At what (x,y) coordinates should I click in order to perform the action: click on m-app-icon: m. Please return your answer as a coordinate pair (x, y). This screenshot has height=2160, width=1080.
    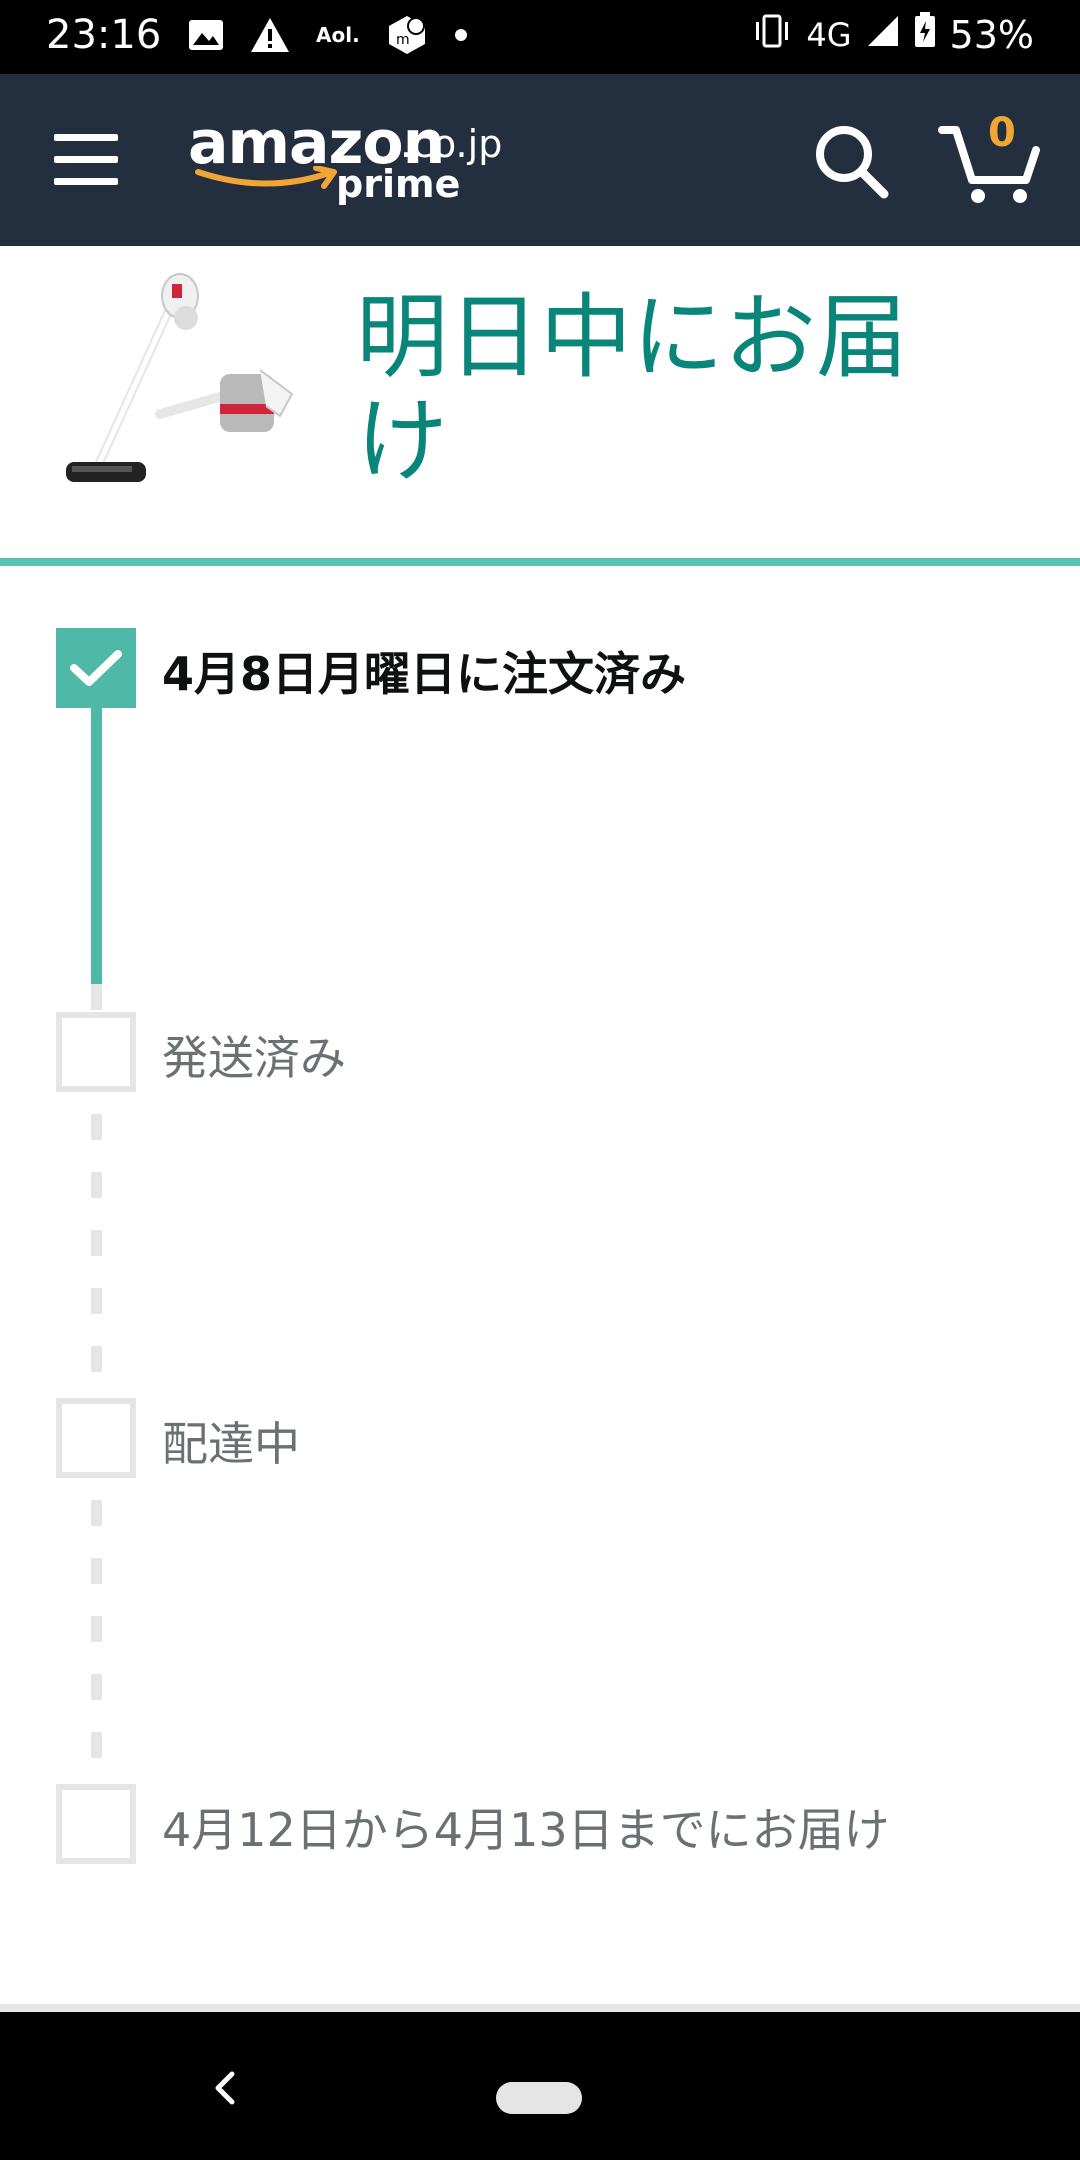
    Looking at the image, I should click on (407, 35).